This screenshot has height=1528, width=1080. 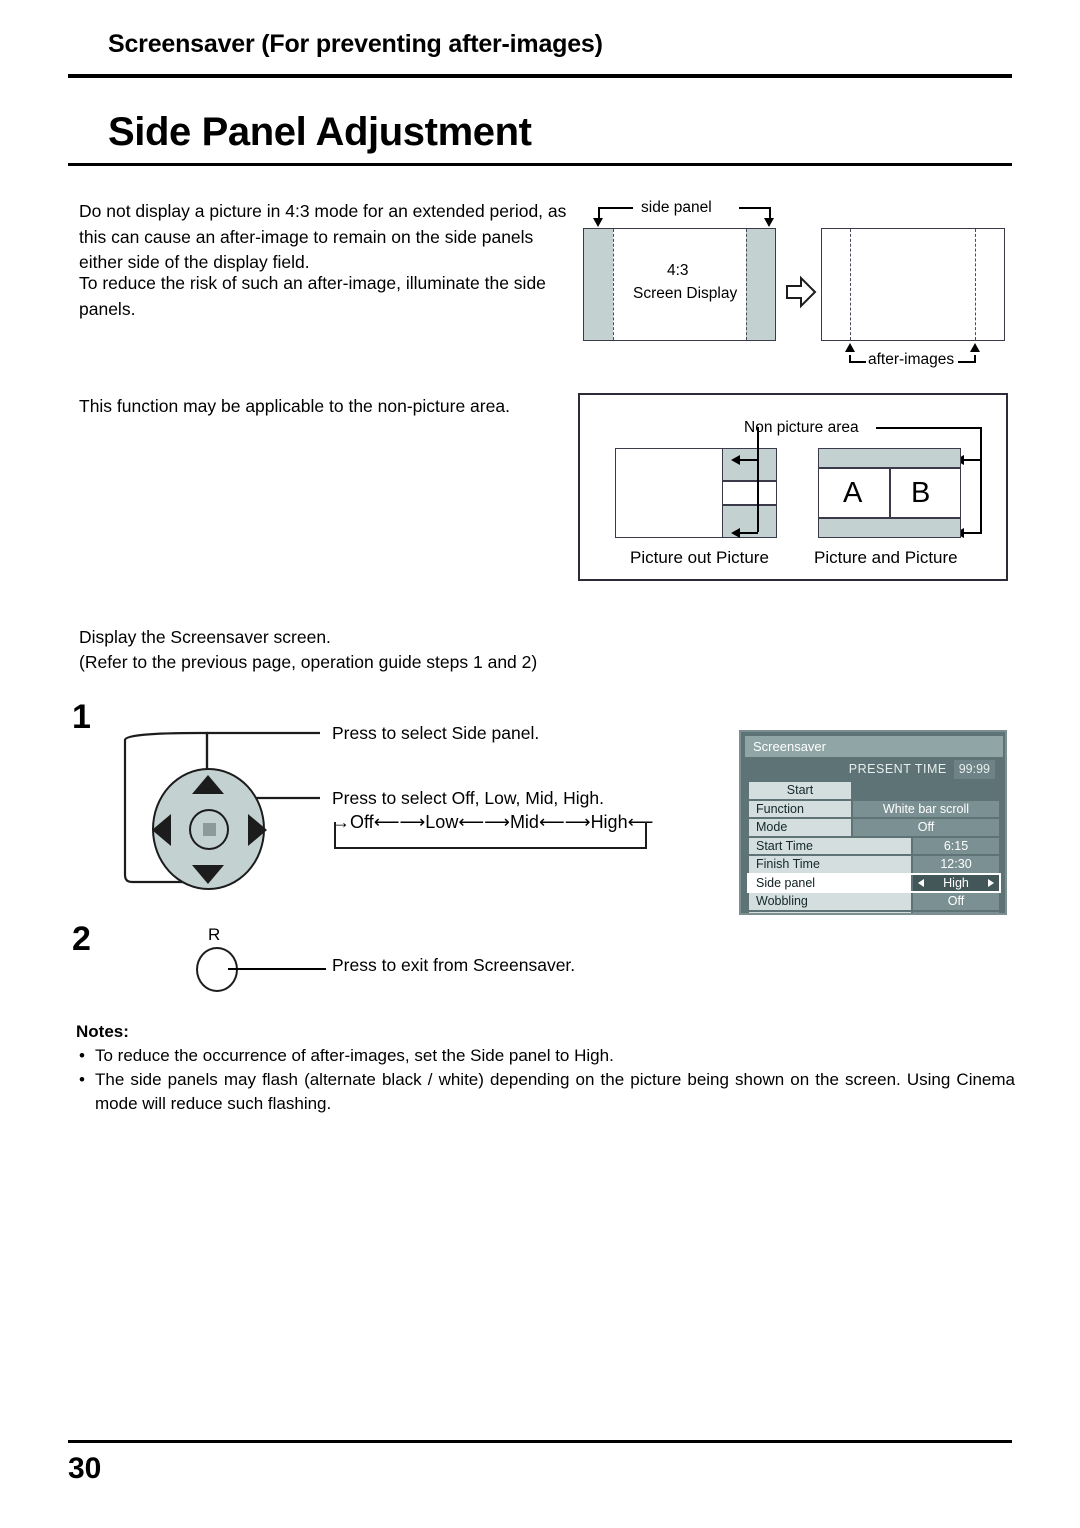 What do you see at coordinates (801, 292) in the screenshot?
I see `transition-arrow-icon` at bounding box center [801, 292].